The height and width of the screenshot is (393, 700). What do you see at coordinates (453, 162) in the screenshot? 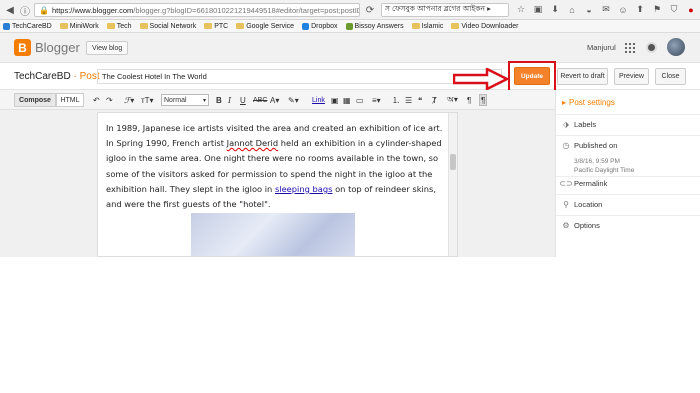
I see `scrollbar-thumb` at bounding box center [453, 162].